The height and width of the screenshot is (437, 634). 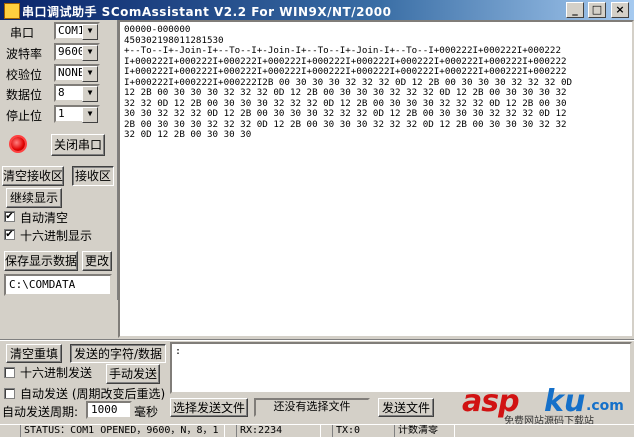 I want to click on app-icon, so click(x=12, y=11).